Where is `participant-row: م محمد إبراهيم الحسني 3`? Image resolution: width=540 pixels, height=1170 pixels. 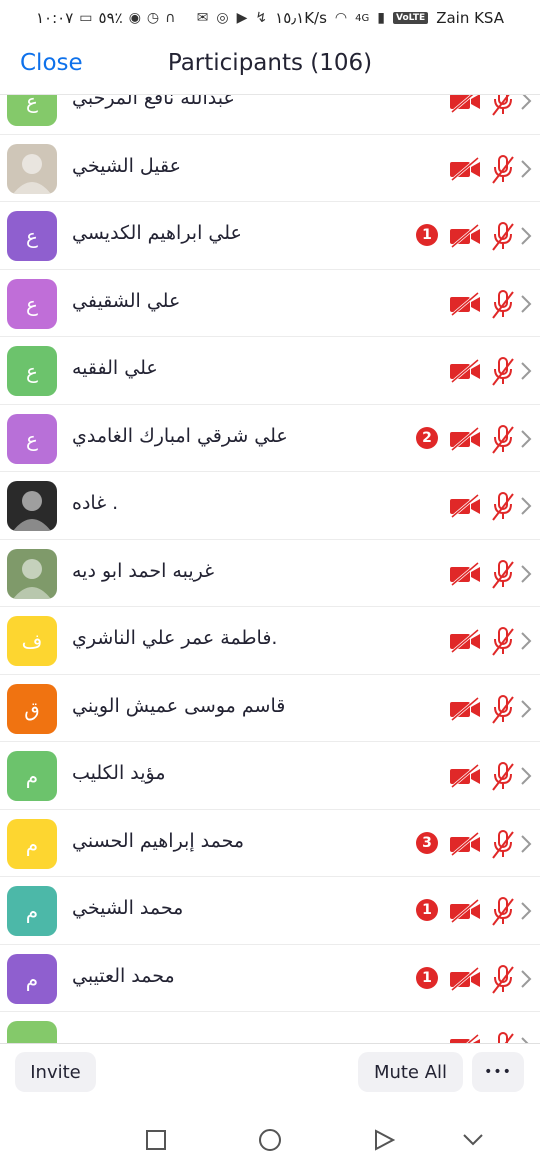 participant-row: م محمد إبراهيم الحسني 3 is located at coordinates (270, 843).